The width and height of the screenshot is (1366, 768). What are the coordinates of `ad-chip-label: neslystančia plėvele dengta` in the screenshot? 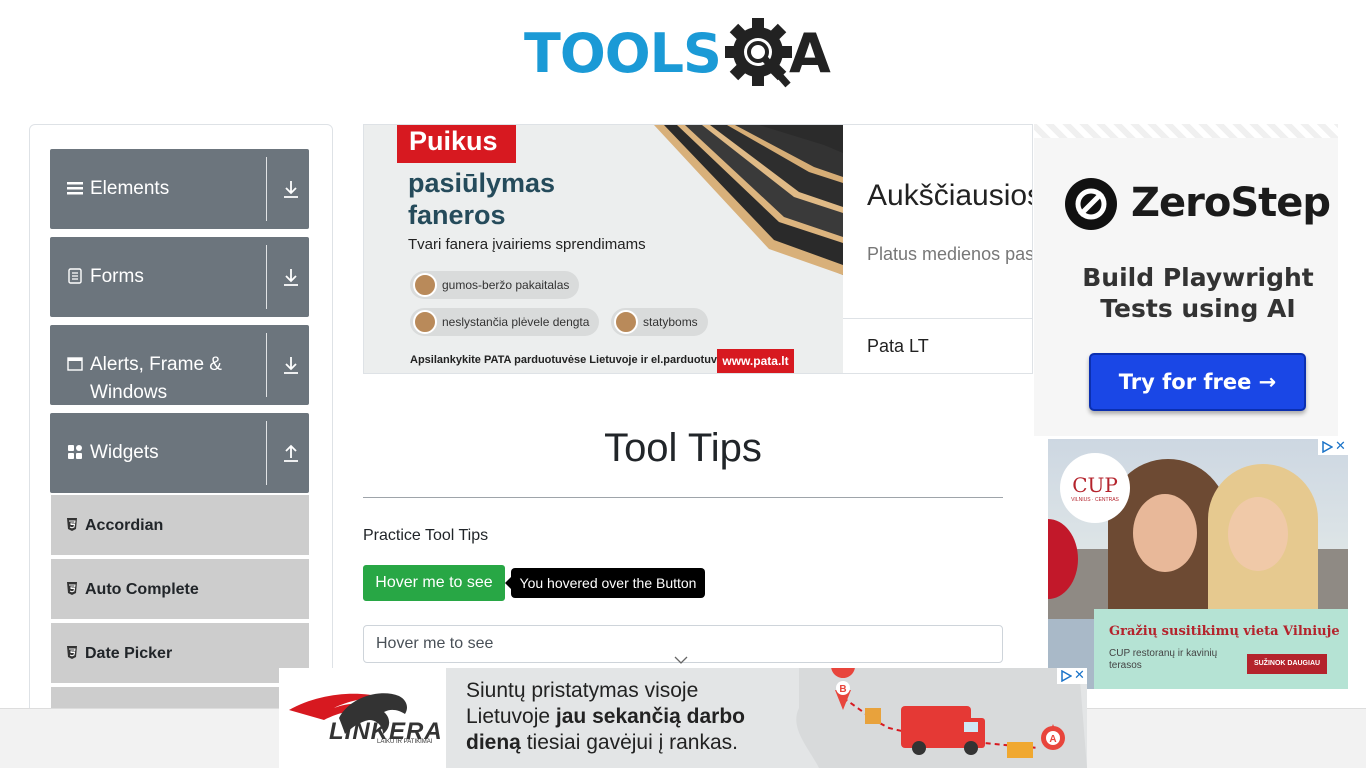 It's located at (516, 322).